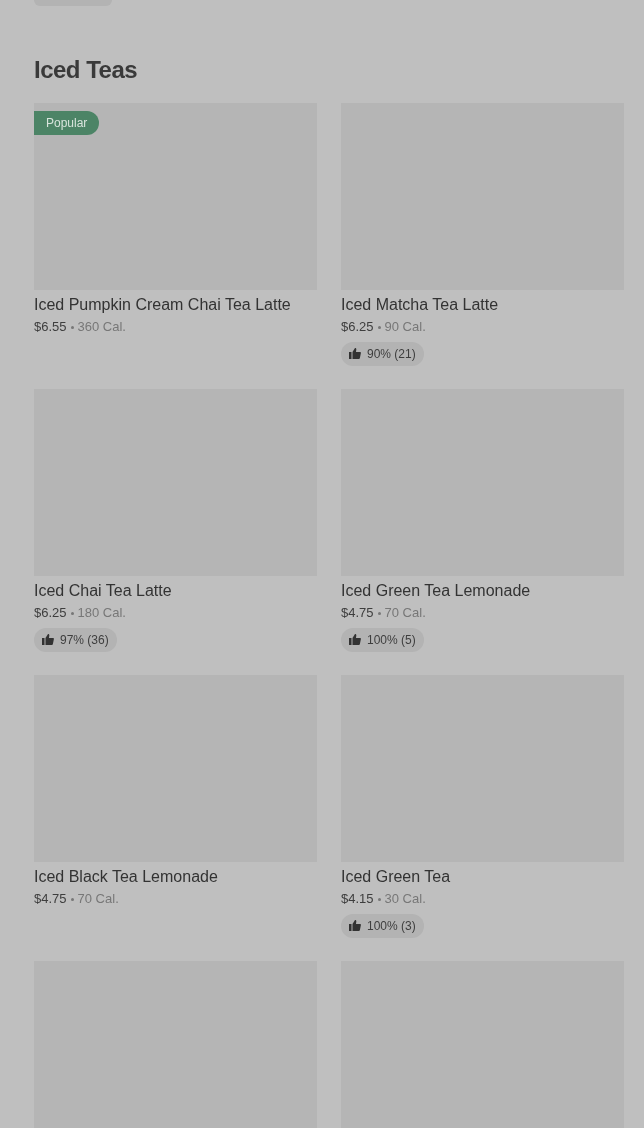 This screenshot has width=644, height=1128. Describe the element at coordinates (101, 612) in the screenshot. I see `calories: 180 Cal.` at that location.